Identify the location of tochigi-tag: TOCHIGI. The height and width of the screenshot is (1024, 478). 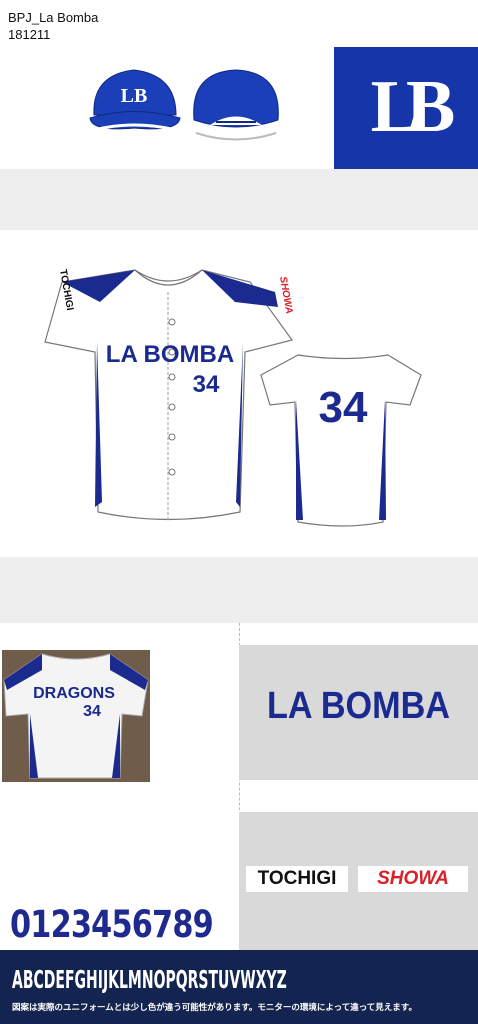
(297, 879).